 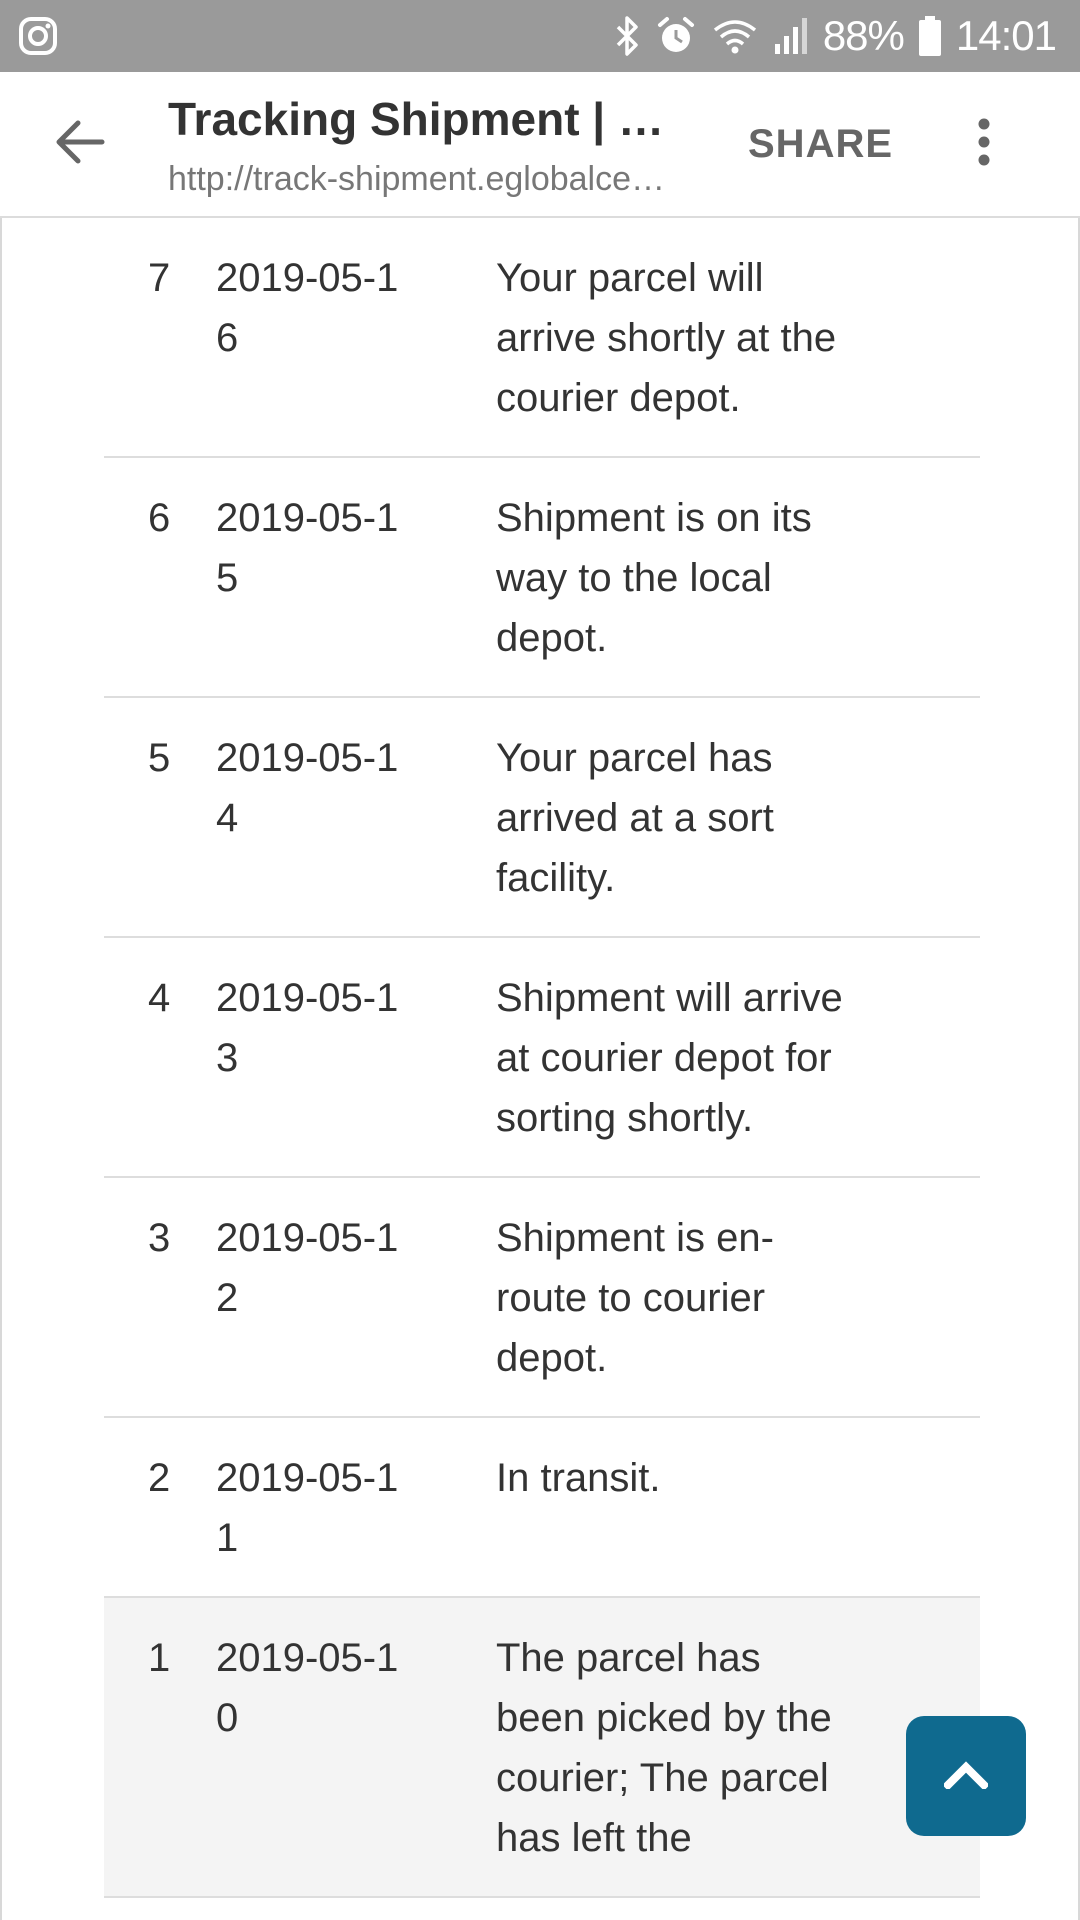 I want to click on row-number: 4, so click(x=159, y=998).